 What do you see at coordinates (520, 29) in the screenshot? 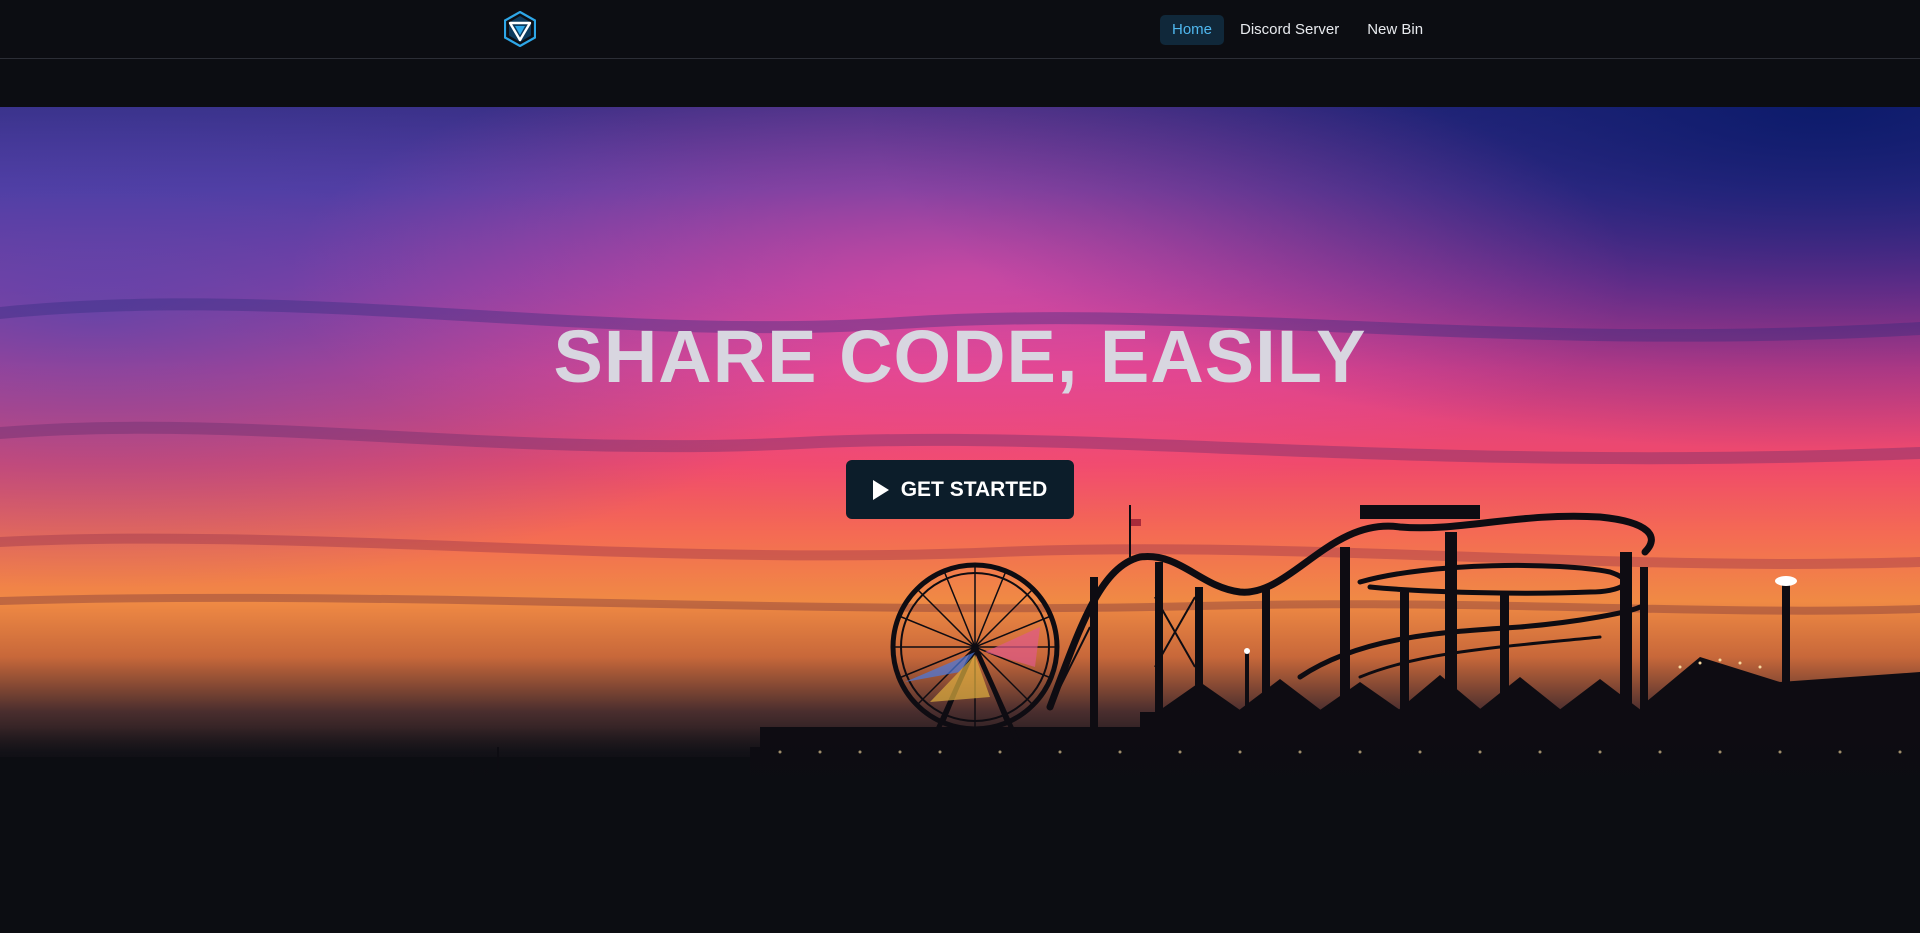
I see `logo-icon` at bounding box center [520, 29].